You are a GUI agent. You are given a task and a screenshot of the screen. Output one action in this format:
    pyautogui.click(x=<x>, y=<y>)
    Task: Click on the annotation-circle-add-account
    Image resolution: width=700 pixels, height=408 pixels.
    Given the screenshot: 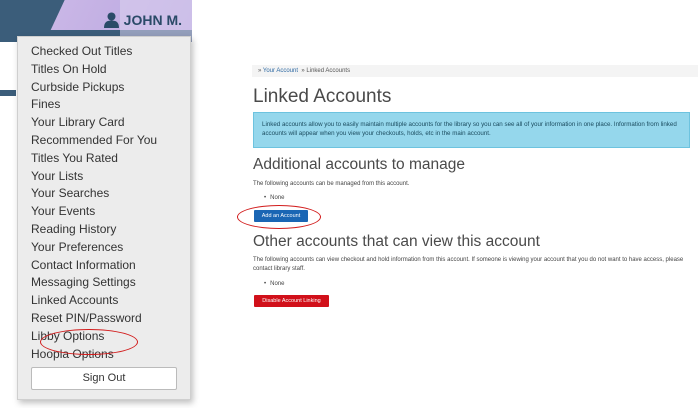 What is the action you would take?
    pyautogui.click(x=279, y=217)
    